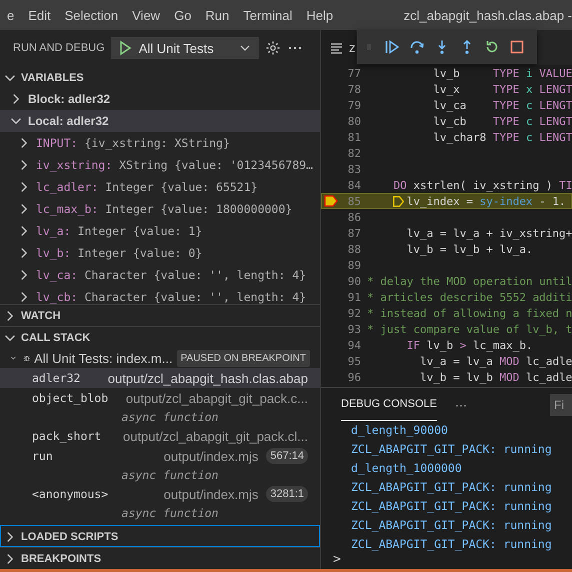  Describe the element at coordinates (92, 15) in the screenshot. I see `menu-item: Selection` at that location.